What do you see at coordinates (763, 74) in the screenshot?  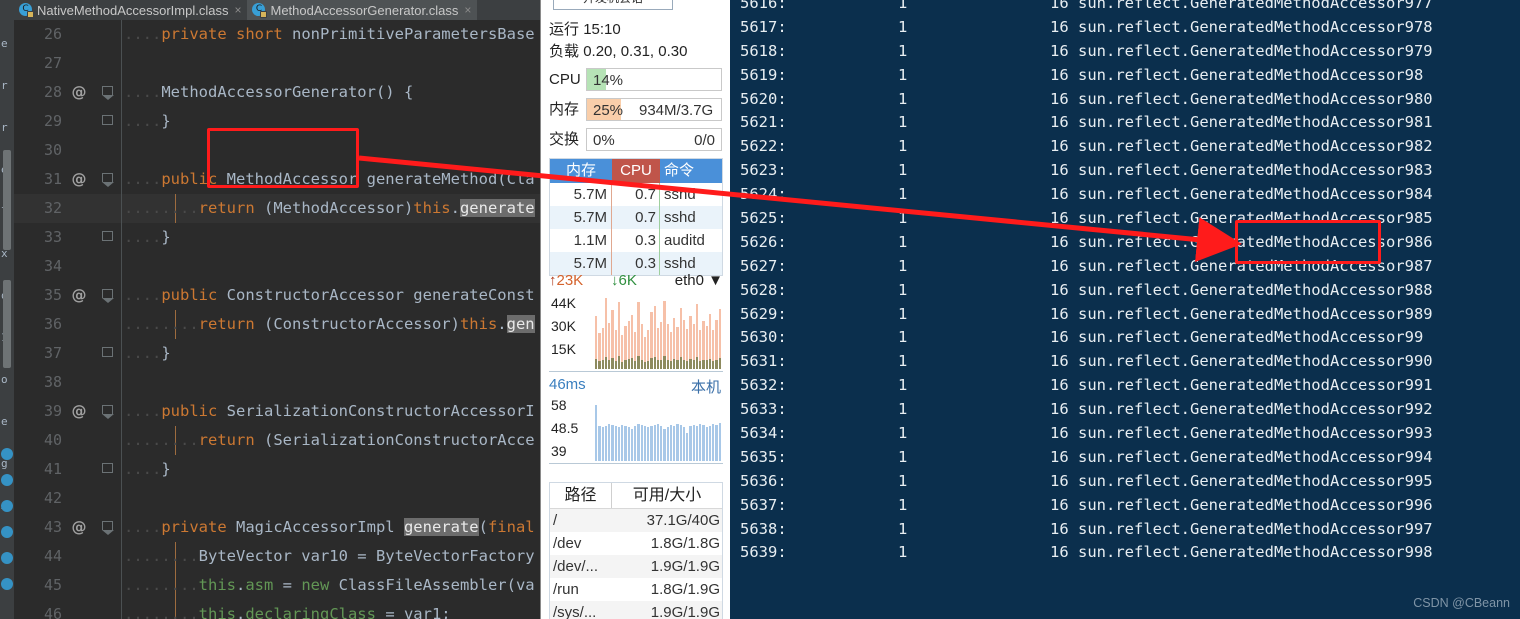 I see `histogram-rank: 5619:` at bounding box center [763, 74].